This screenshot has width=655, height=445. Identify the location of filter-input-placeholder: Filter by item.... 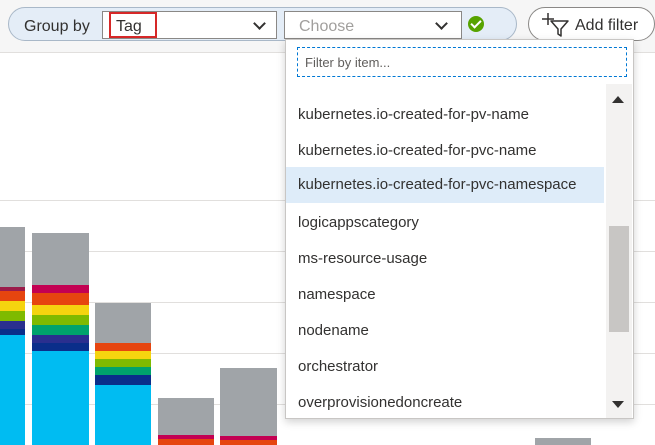
(348, 62).